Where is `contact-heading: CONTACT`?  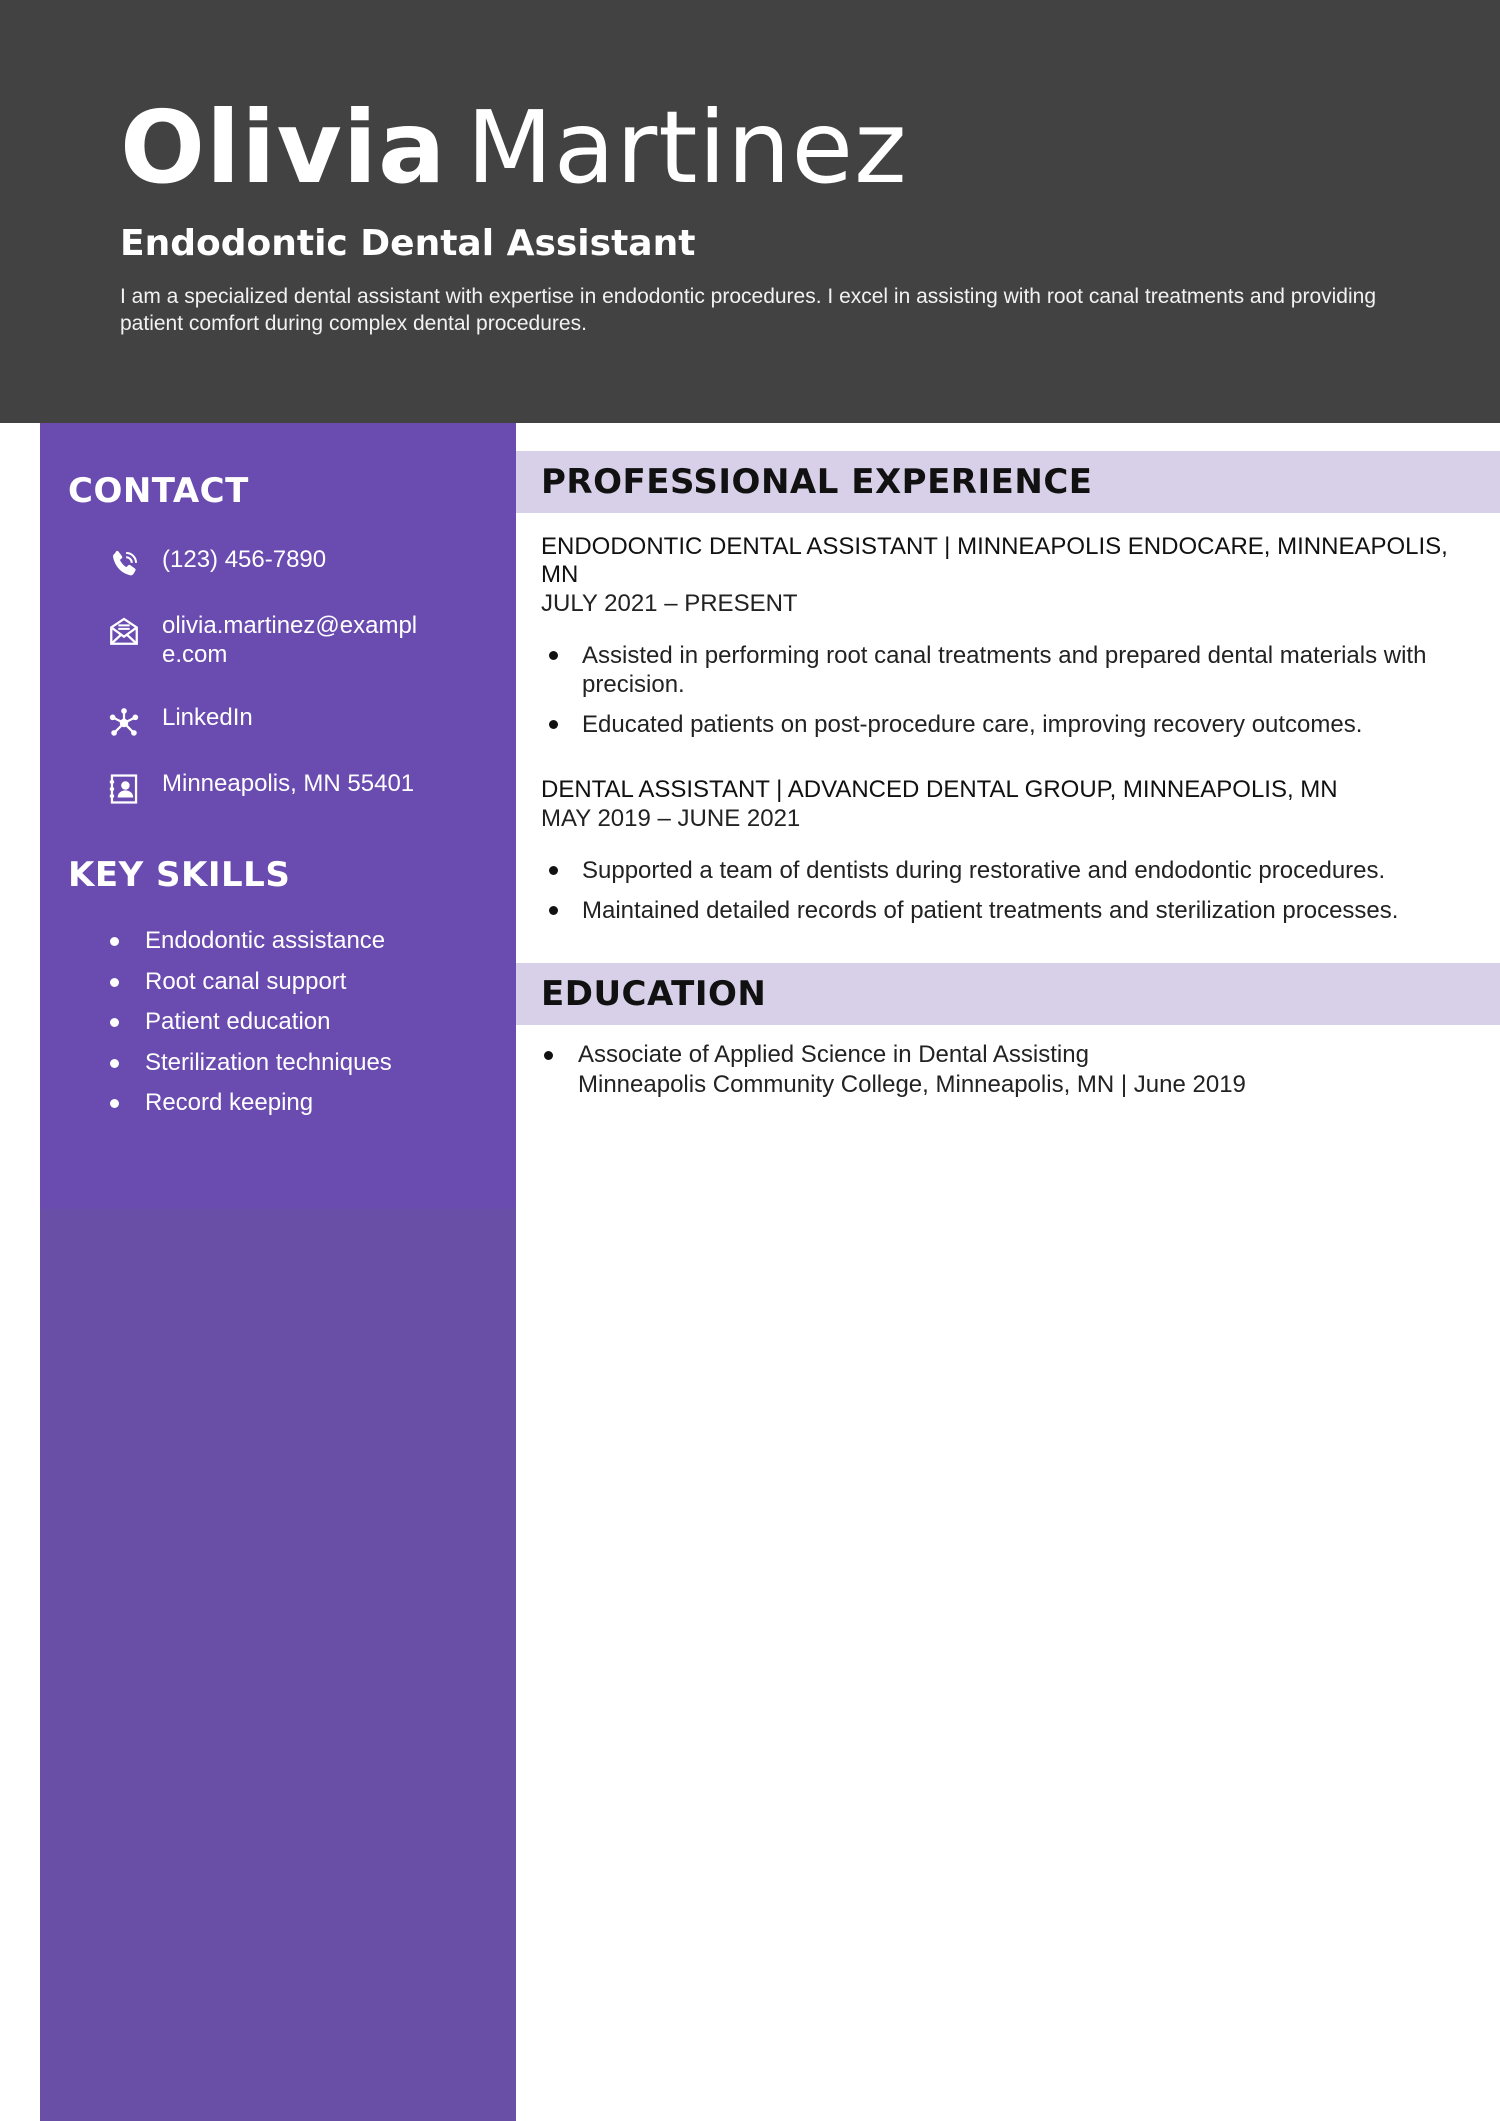 contact-heading: CONTACT is located at coordinates (158, 491).